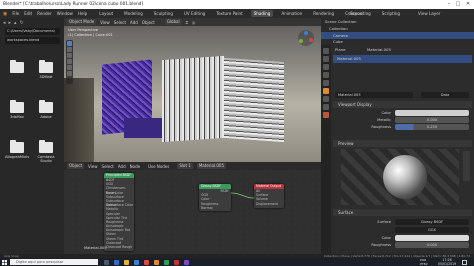 This screenshot has height=266, width=474. I want to click on tool-tab-icon, so click(326, 51).